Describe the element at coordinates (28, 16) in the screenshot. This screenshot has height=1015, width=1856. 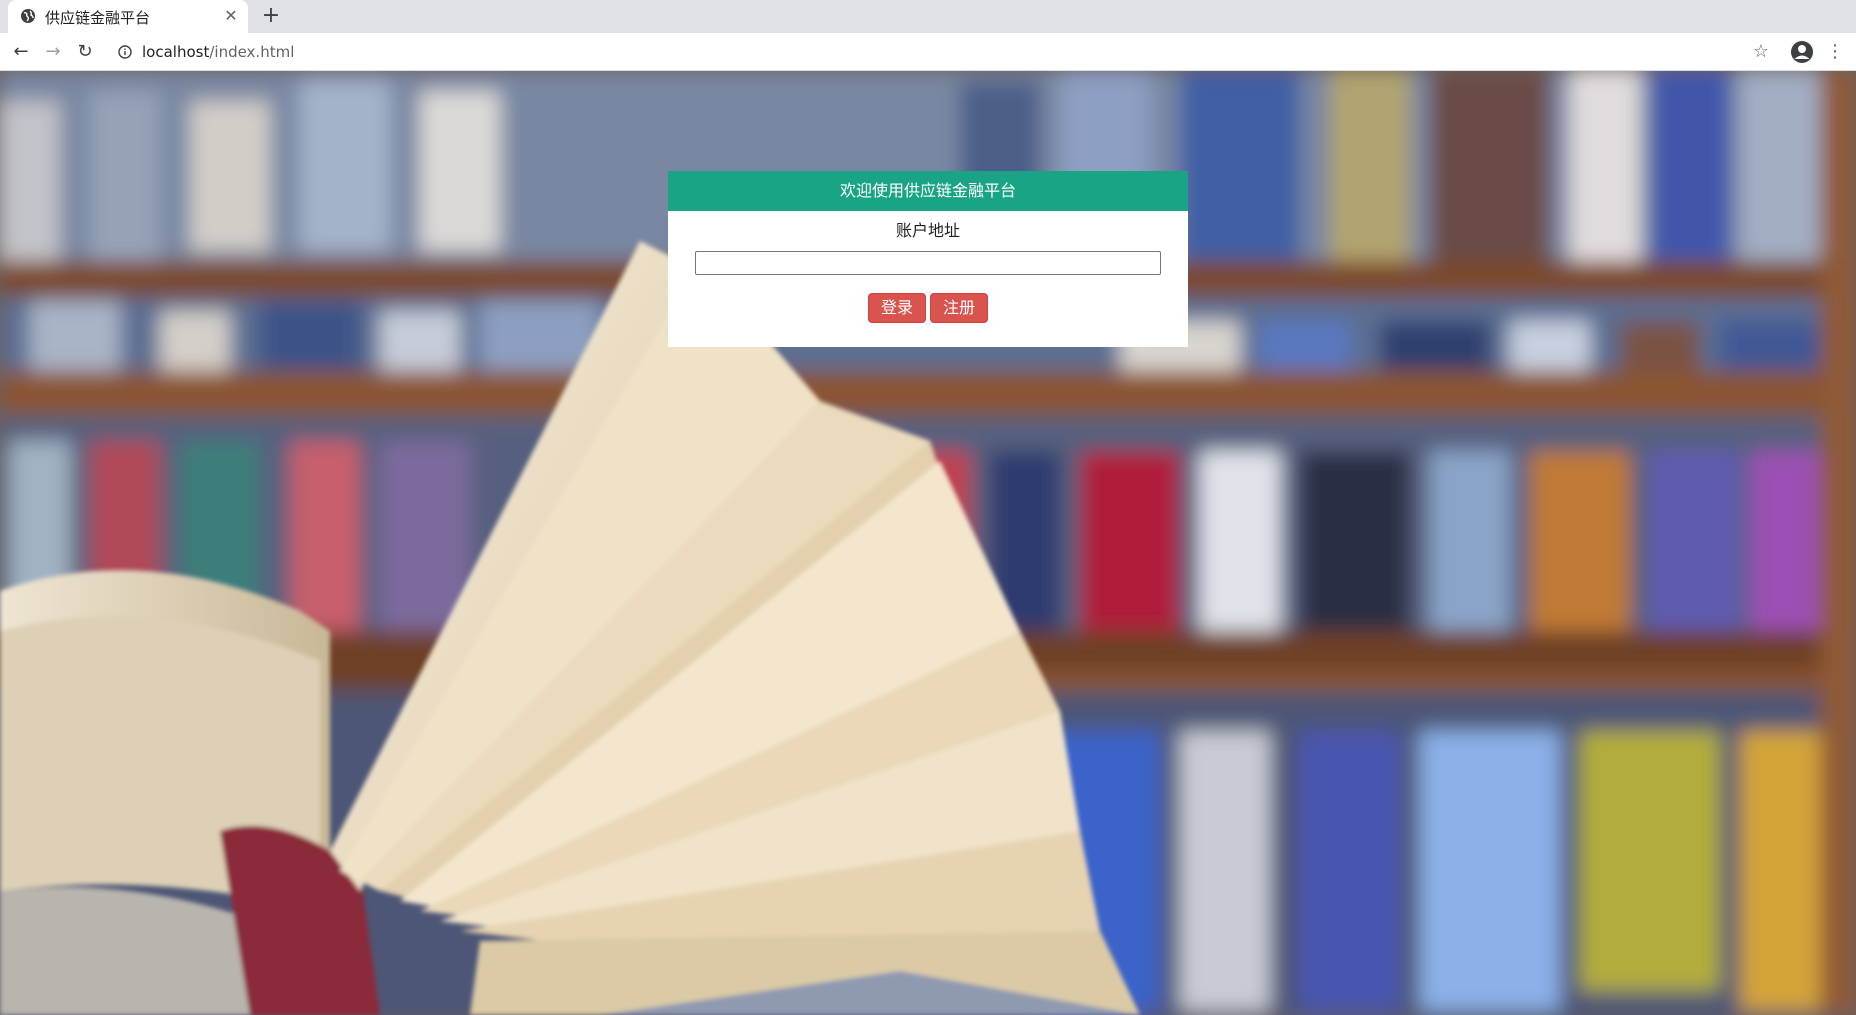
I see `globe-icon` at that location.